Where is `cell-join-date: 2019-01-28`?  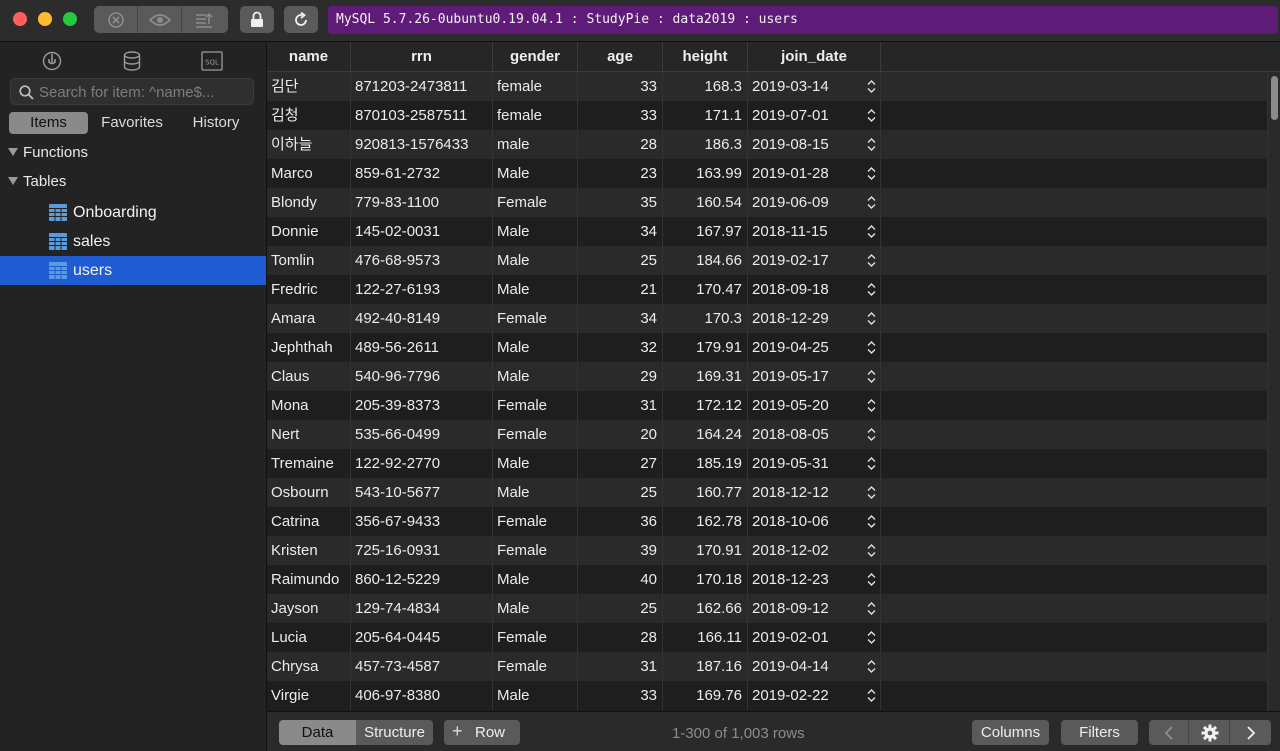
cell-join-date: 2019-01-28 is located at coordinates (814, 173).